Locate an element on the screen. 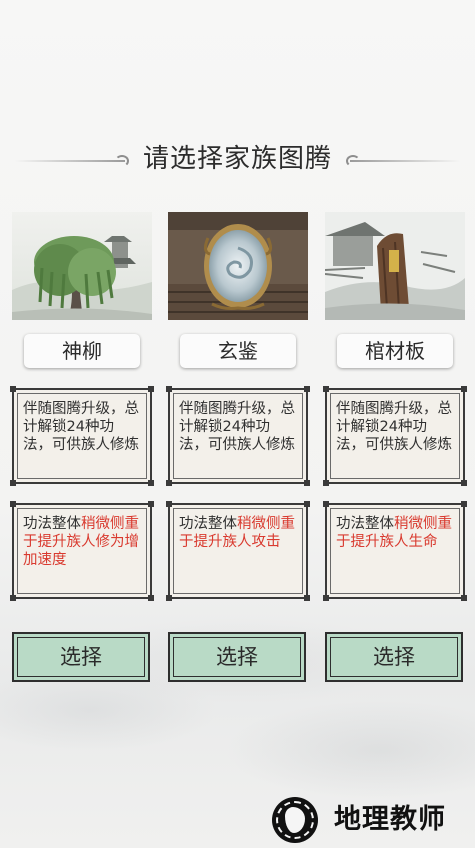  coffin-board-icon is located at coordinates (395, 266).